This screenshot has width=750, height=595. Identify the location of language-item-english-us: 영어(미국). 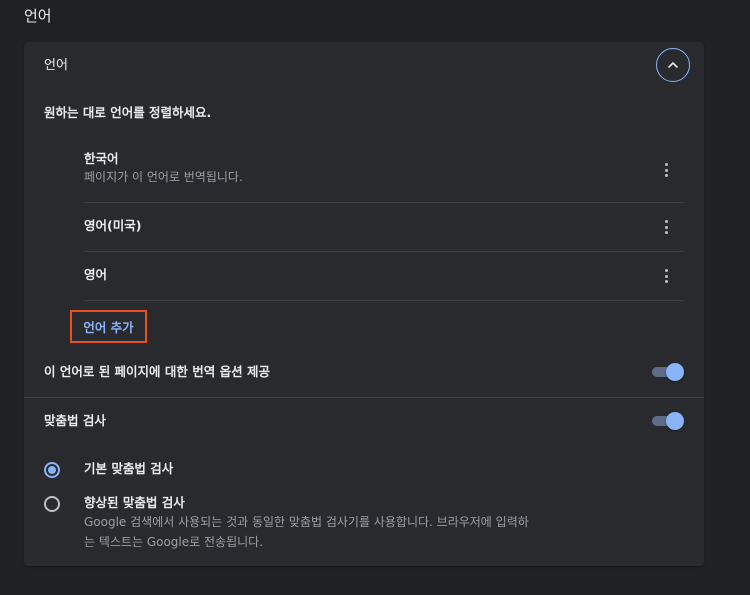
(384, 226).